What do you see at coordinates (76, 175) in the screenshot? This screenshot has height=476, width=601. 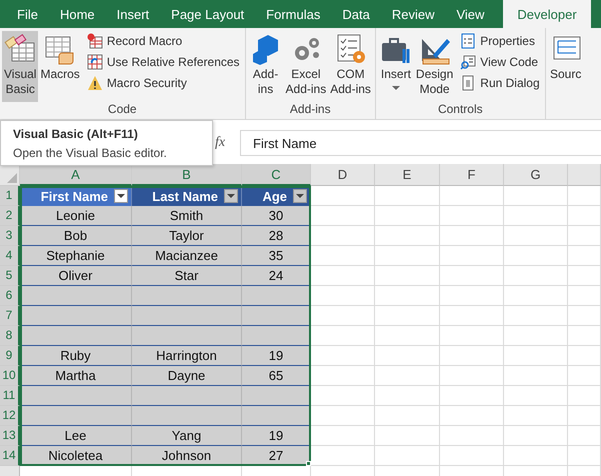 I see `column-header: A` at bounding box center [76, 175].